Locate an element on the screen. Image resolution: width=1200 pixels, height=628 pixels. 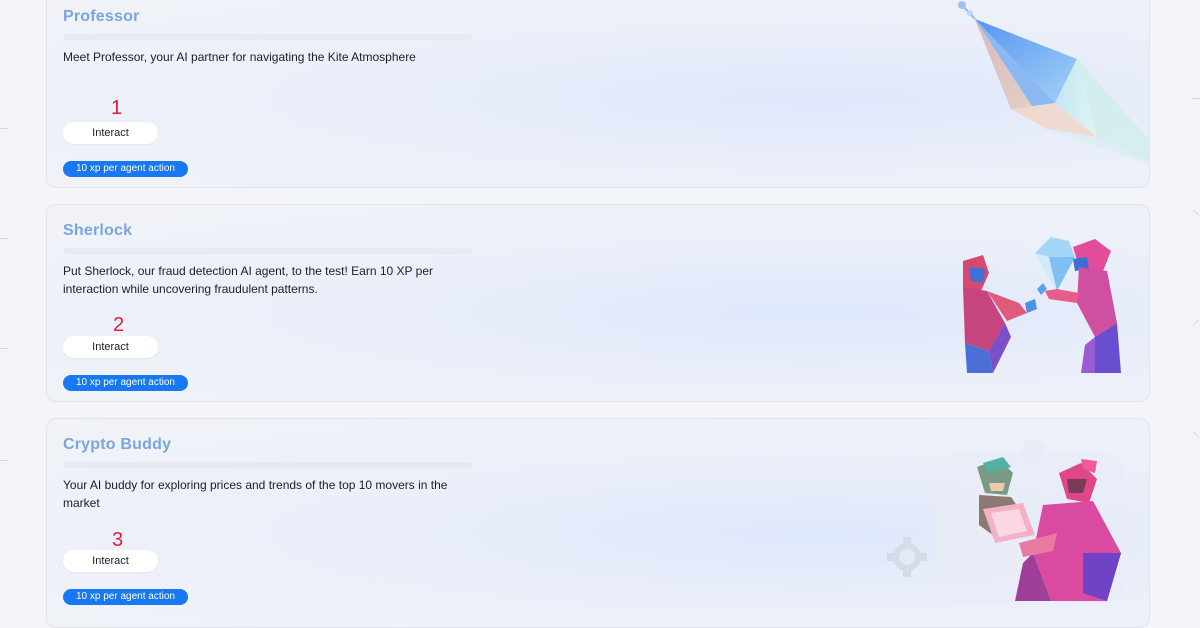
step-marker: 3 is located at coordinates (118, 540).